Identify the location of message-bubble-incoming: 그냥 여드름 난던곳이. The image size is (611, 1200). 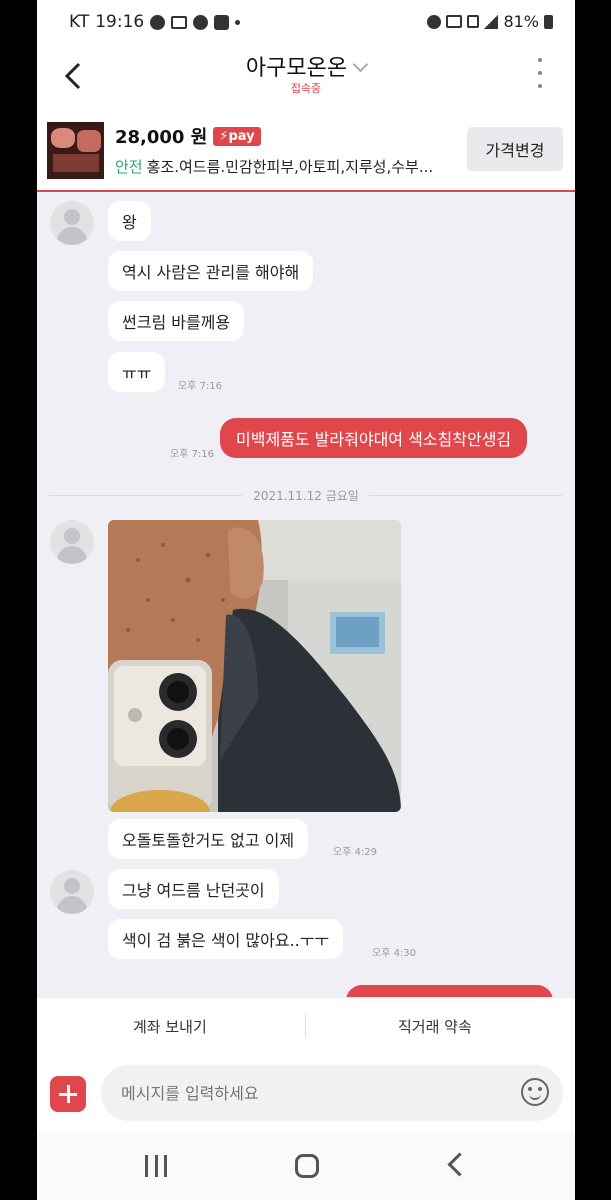
(193, 889).